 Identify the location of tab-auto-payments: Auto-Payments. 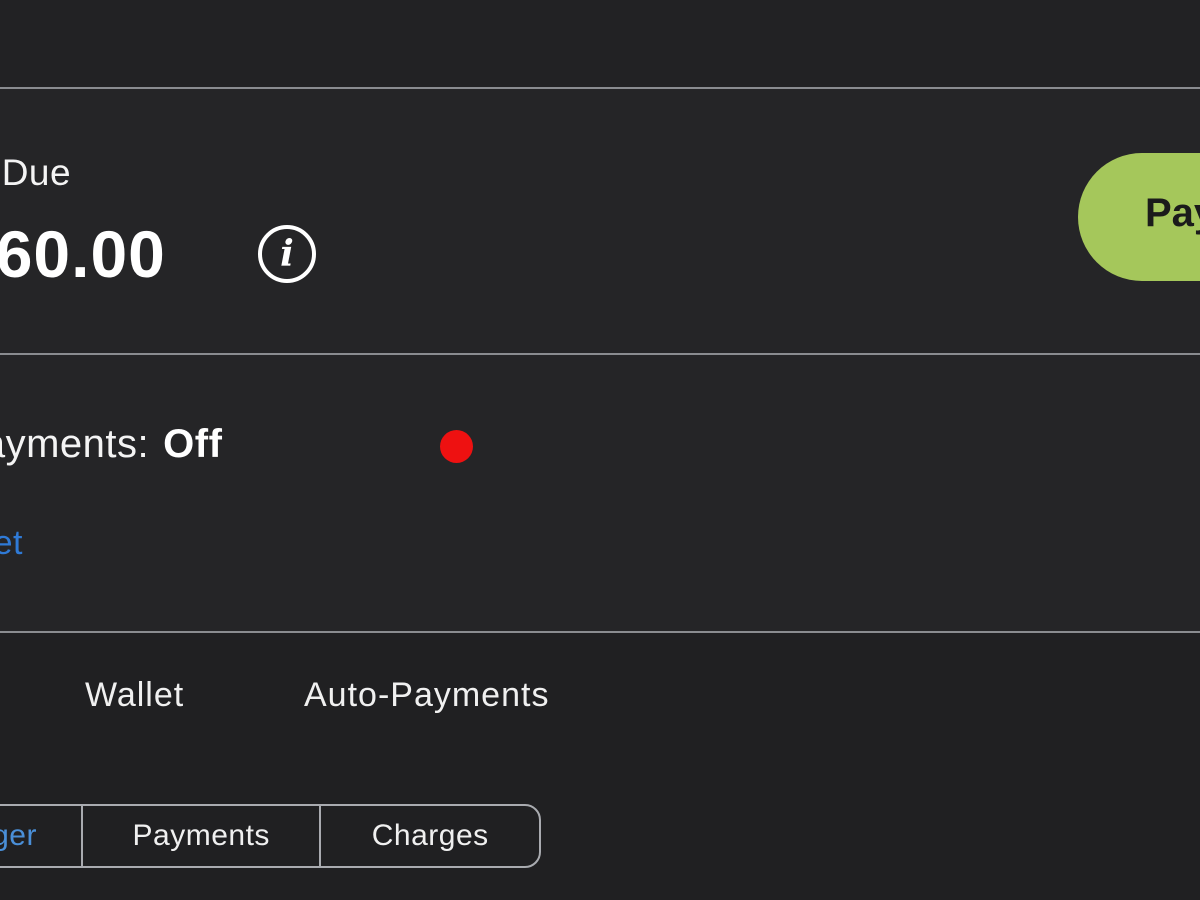
(426, 695).